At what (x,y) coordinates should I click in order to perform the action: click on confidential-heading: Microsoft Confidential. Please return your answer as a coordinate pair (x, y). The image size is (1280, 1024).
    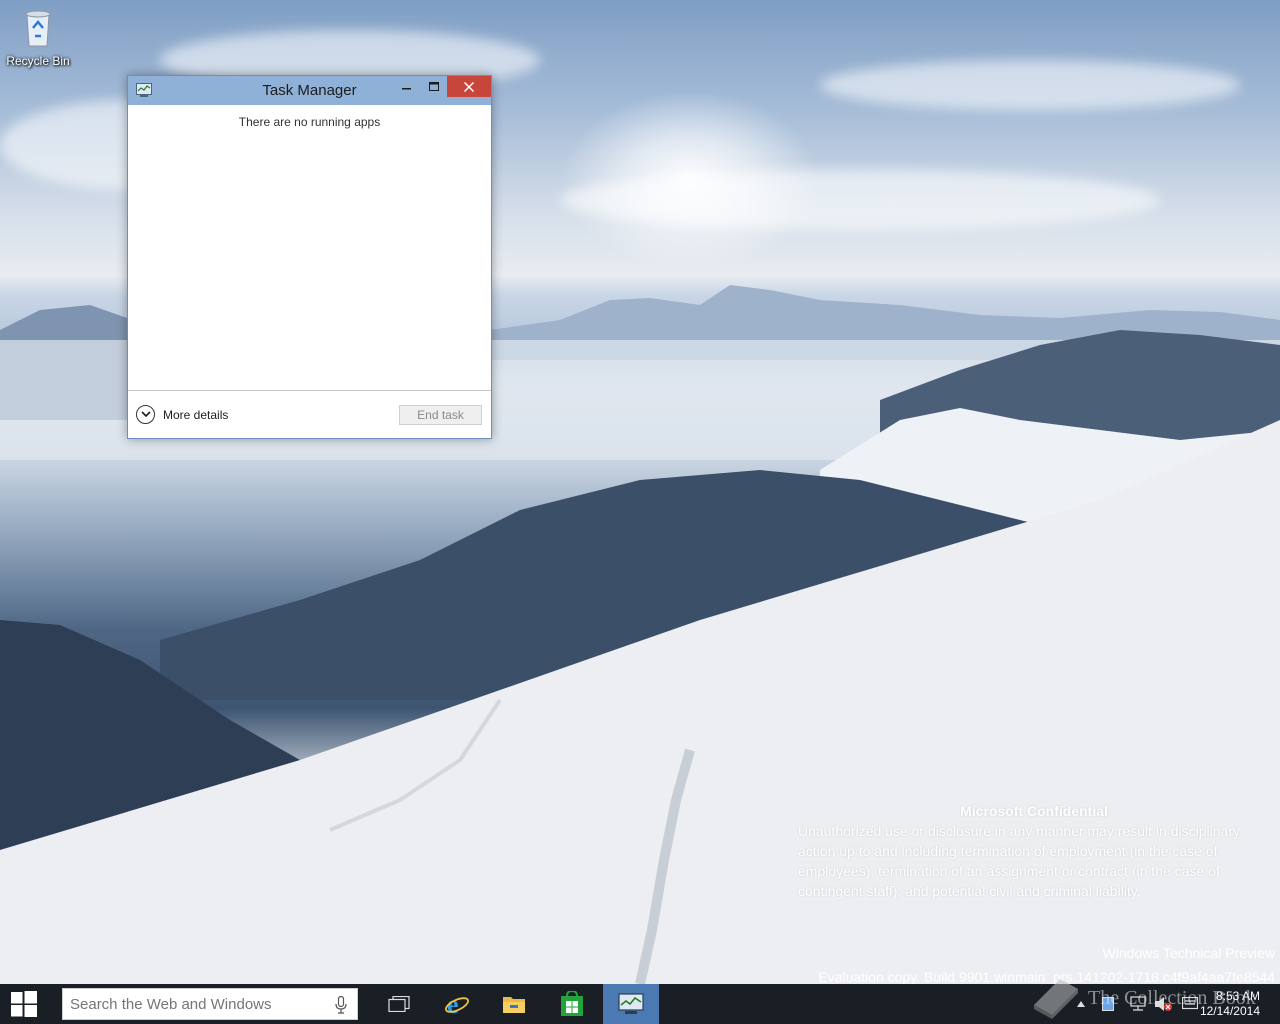
    Looking at the image, I should click on (1034, 811).